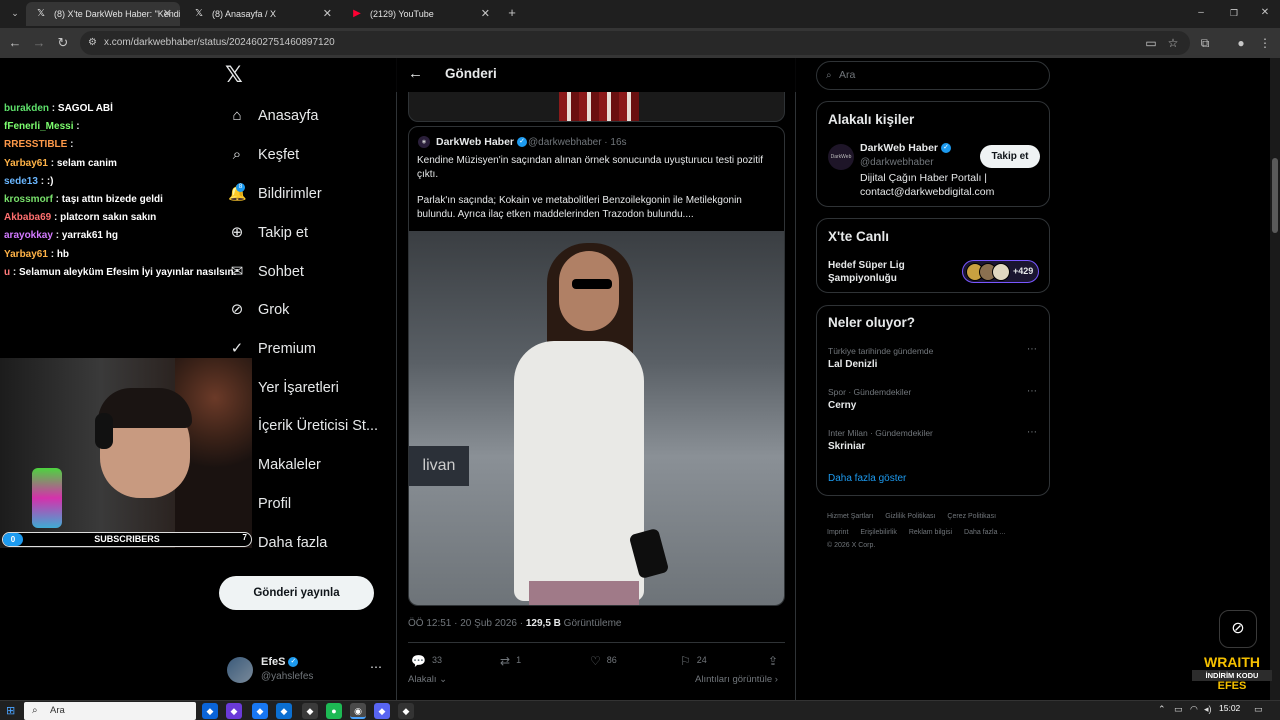 This screenshot has width=1280, height=720. What do you see at coordinates (296, 593) in the screenshot?
I see `post-button: Gönderi yayınla` at bounding box center [296, 593].